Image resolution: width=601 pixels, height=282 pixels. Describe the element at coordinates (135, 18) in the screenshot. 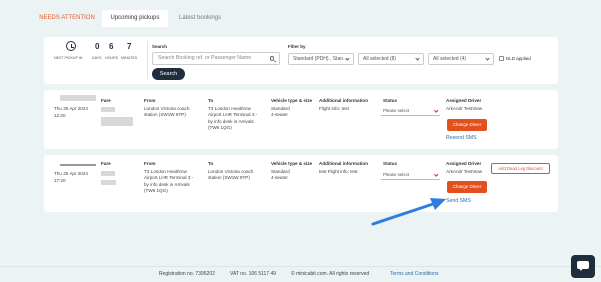

I see `tab-upcoming-pickups: Upcoming pickups` at that location.